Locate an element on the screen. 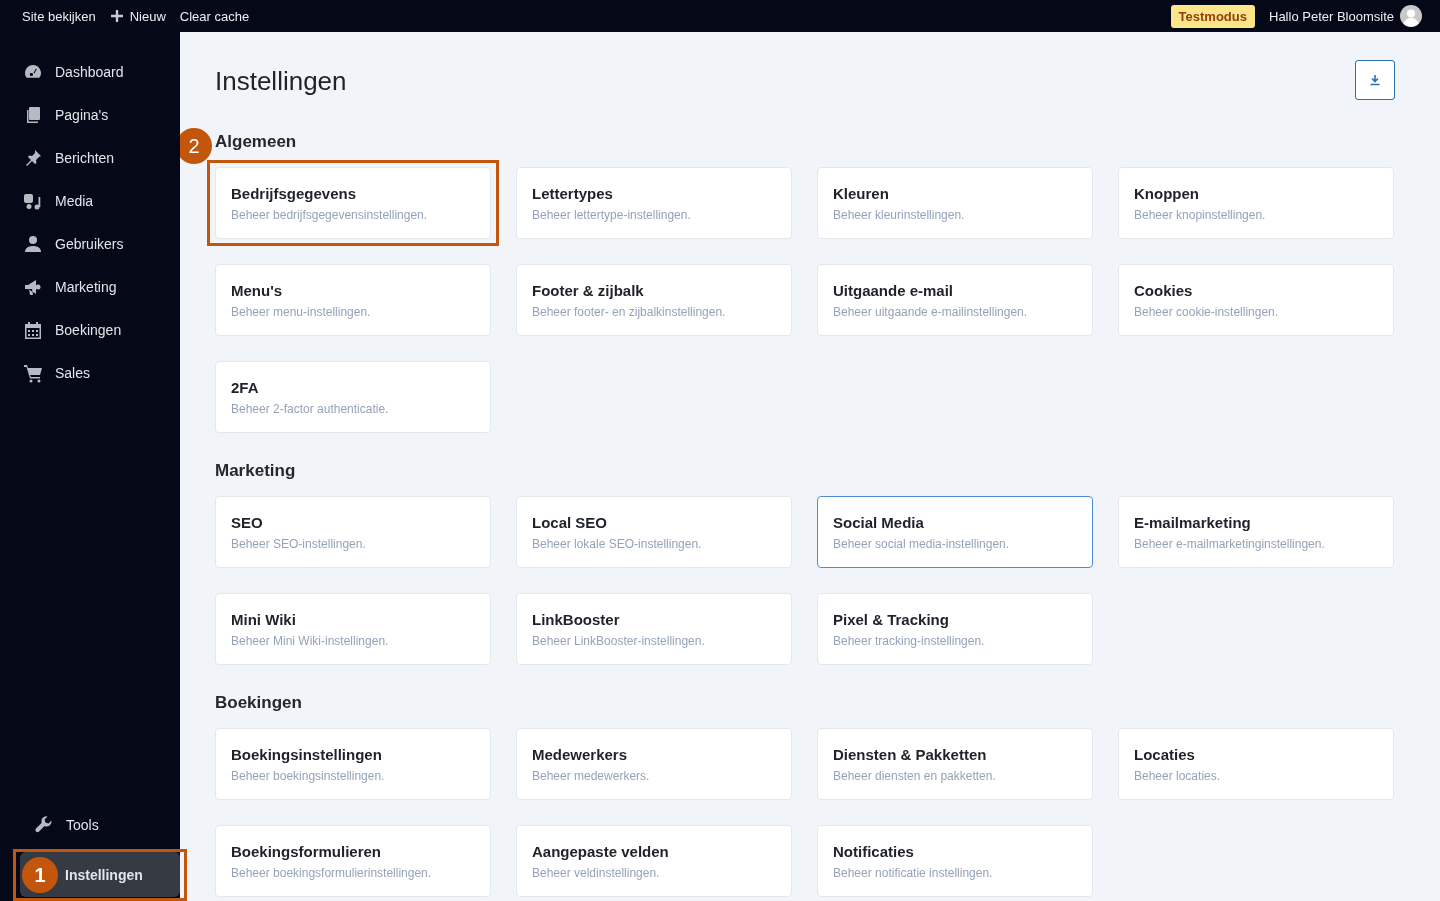  settings-card: Aangepaste velden Beheer veldinstellingen. is located at coordinates (654, 861).